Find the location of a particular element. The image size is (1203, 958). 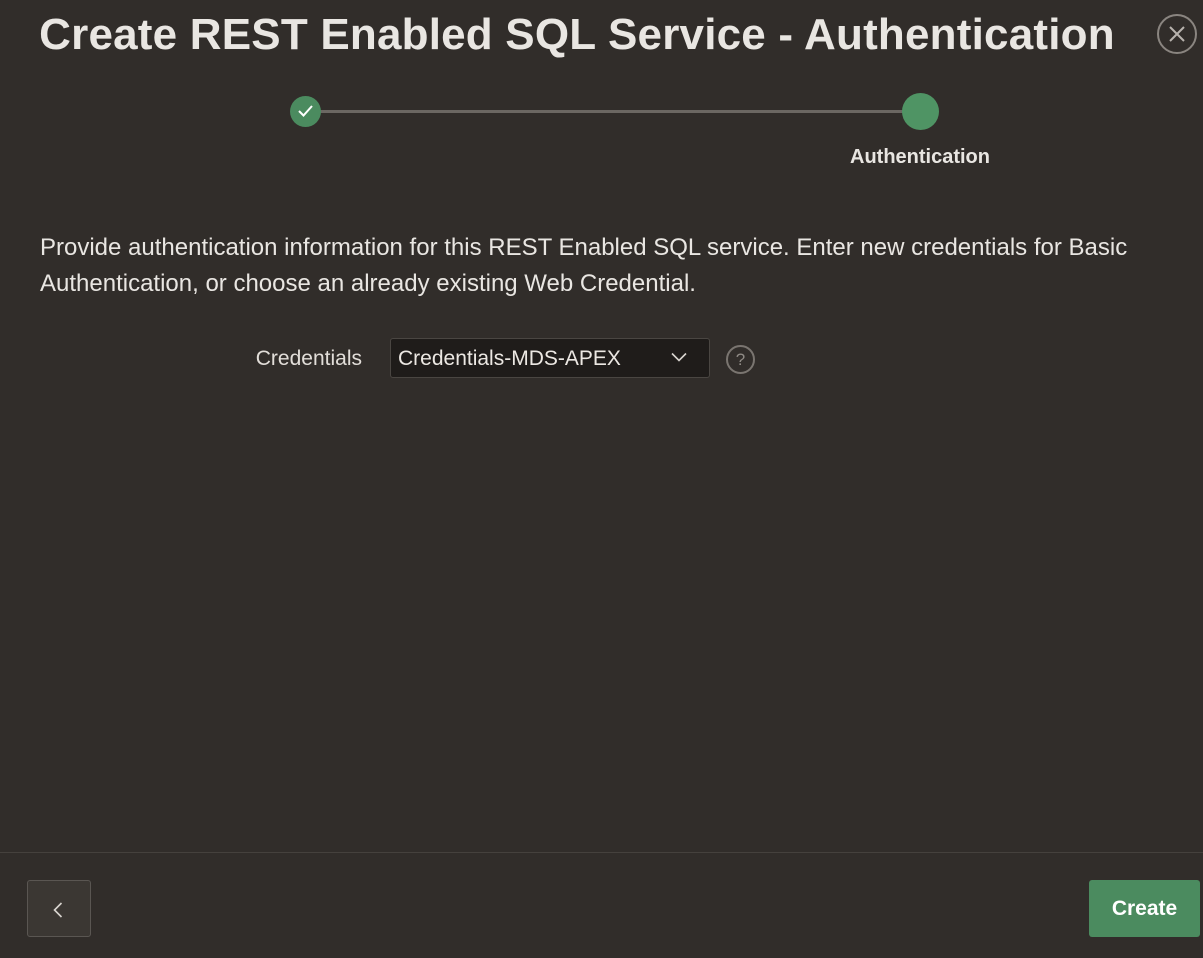

credentials-label: Credentials is located at coordinates (308, 358).